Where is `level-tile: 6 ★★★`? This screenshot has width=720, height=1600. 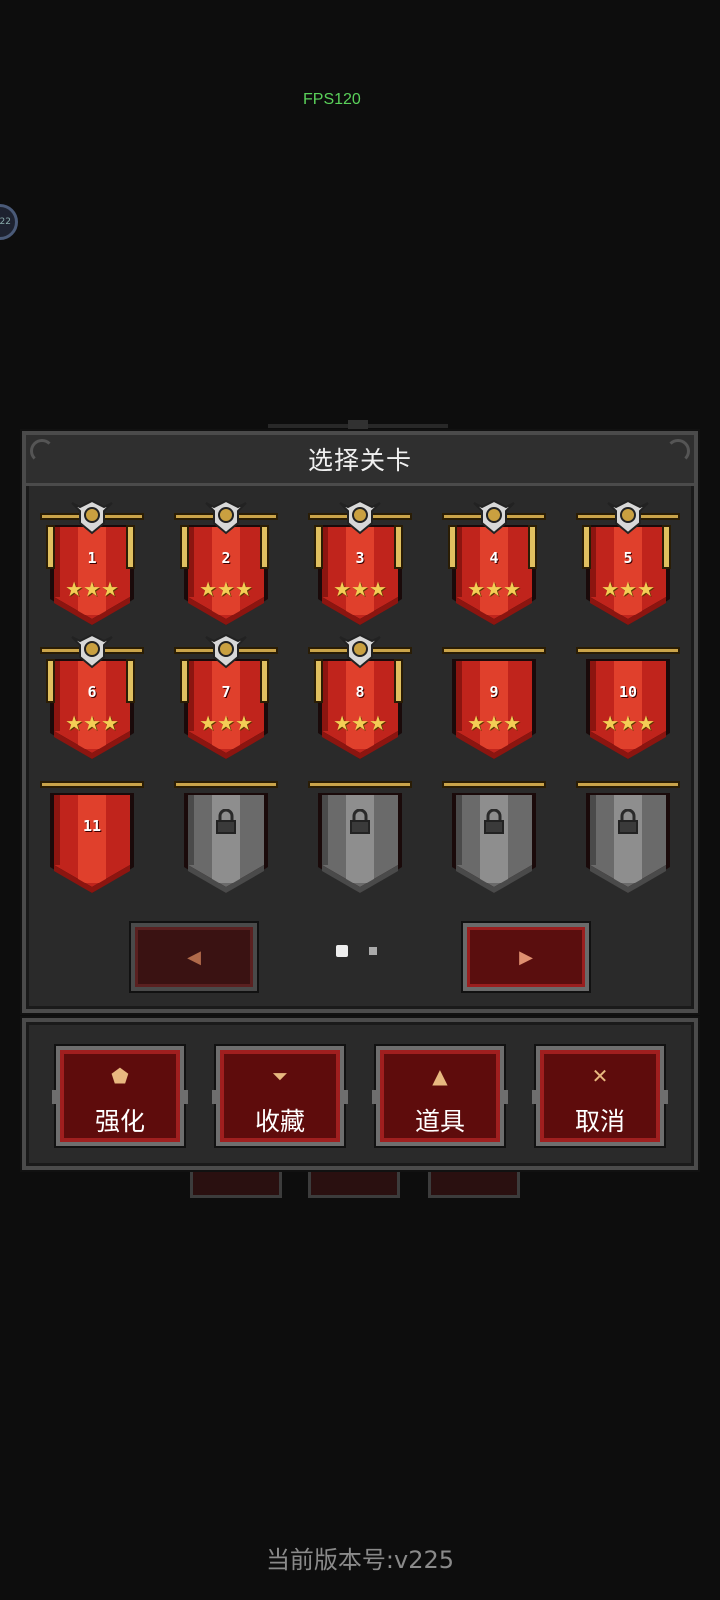 level-tile: 6 ★★★ is located at coordinates (92, 697).